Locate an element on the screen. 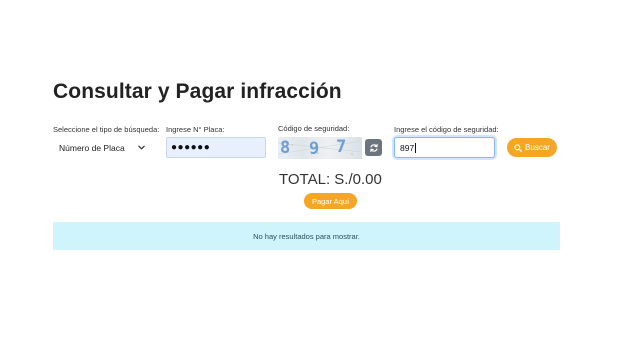 Image resolution: width=640 pixels, height=351 pixels. security-code-value: 897 is located at coordinates (407, 147).